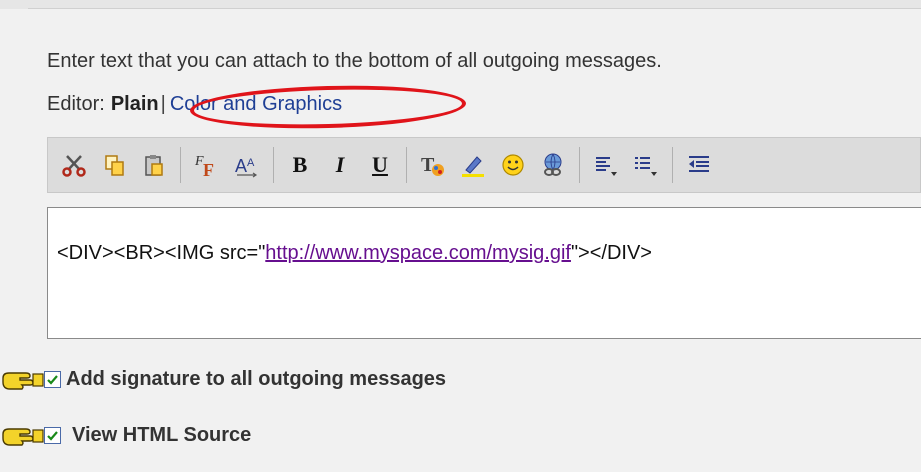 The width and height of the screenshot is (921, 472). I want to click on editor-mode-row: Editor: Plain | Color and Graphics, so click(194, 104).